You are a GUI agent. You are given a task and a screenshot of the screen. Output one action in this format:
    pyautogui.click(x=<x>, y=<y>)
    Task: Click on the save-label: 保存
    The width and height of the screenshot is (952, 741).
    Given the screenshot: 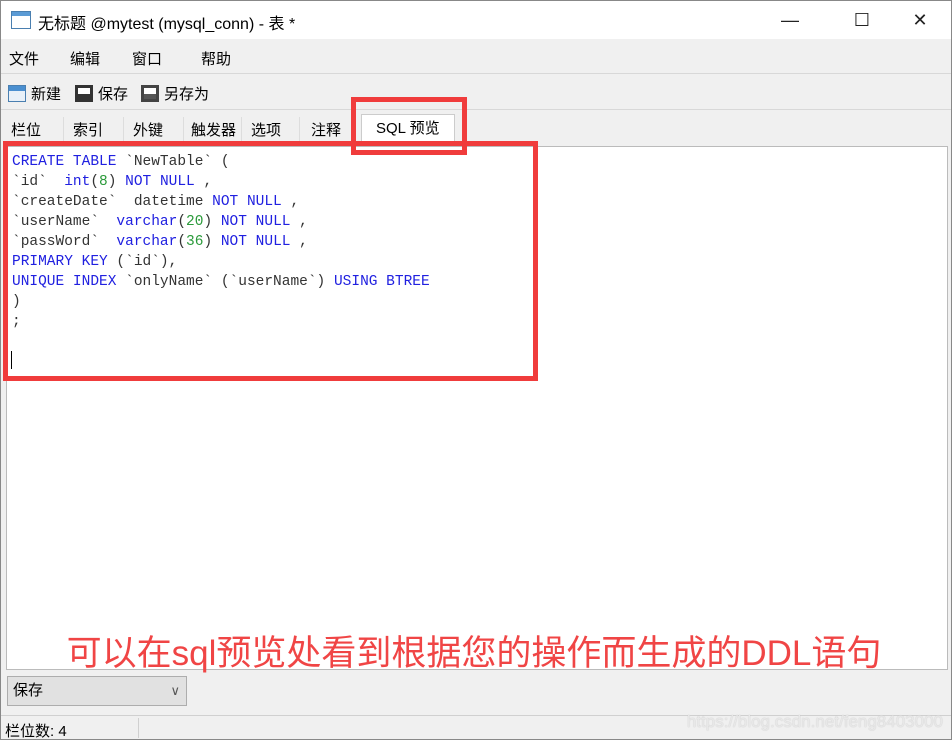 What is the action you would take?
    pyautogui.click(x=113, y=94)
    